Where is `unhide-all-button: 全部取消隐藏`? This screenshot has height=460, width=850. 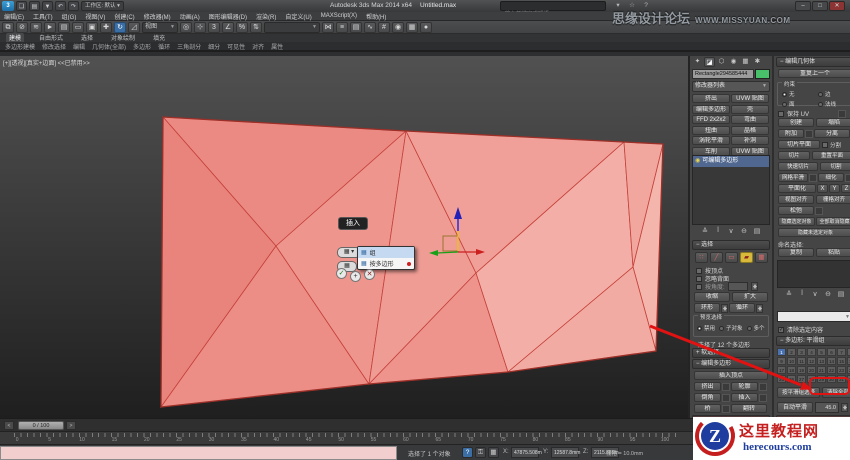 unhide-all-button: 全部取消隐藏 is located at coordinates (833, 221).